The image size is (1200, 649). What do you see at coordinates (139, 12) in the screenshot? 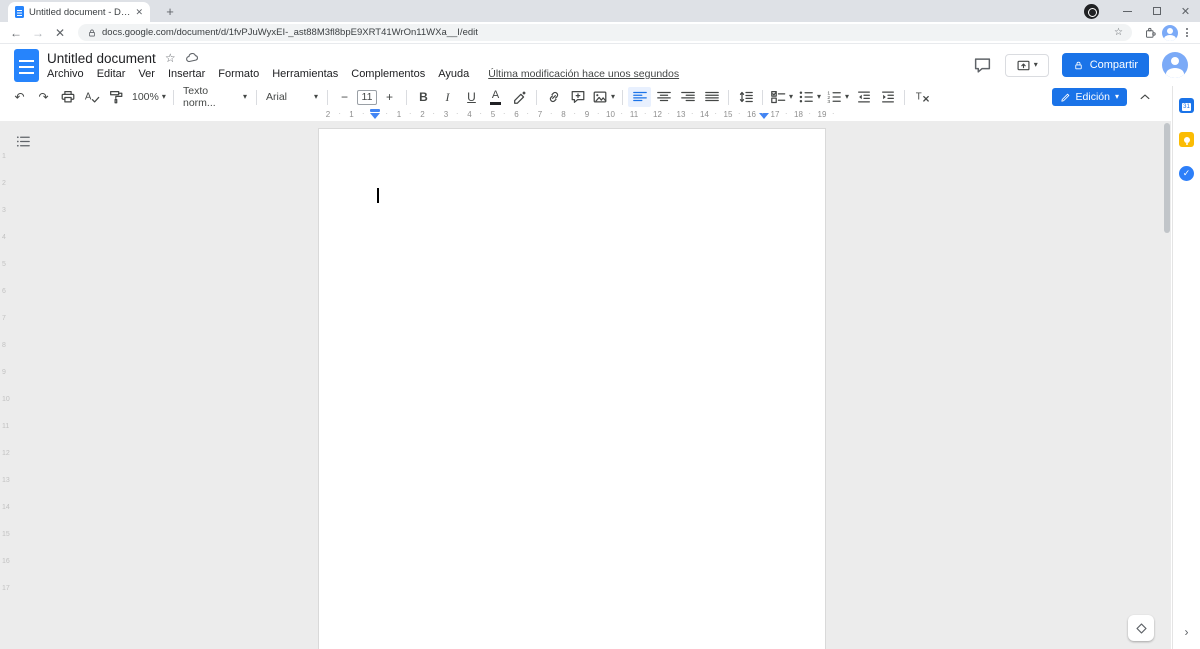
I see `close-tab-icon: ✕` at bounding box center [139, 12].